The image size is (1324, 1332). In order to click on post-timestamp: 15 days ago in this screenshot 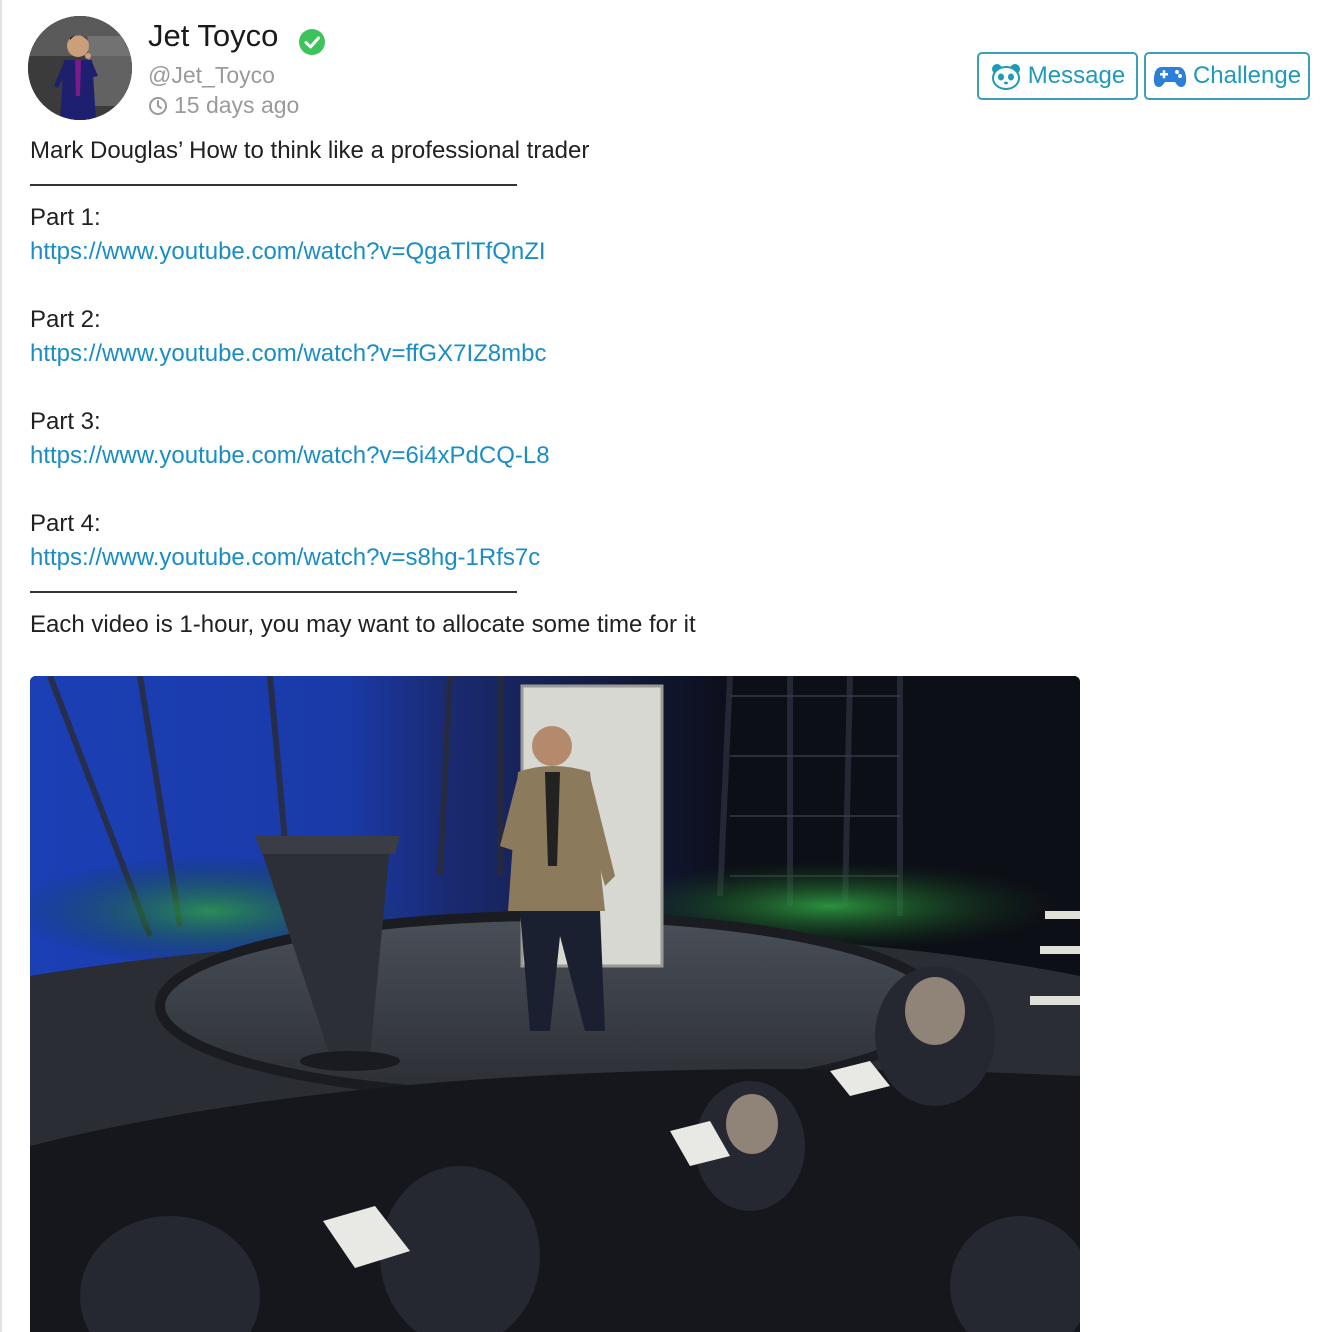, I will do `click(223, 105)`.